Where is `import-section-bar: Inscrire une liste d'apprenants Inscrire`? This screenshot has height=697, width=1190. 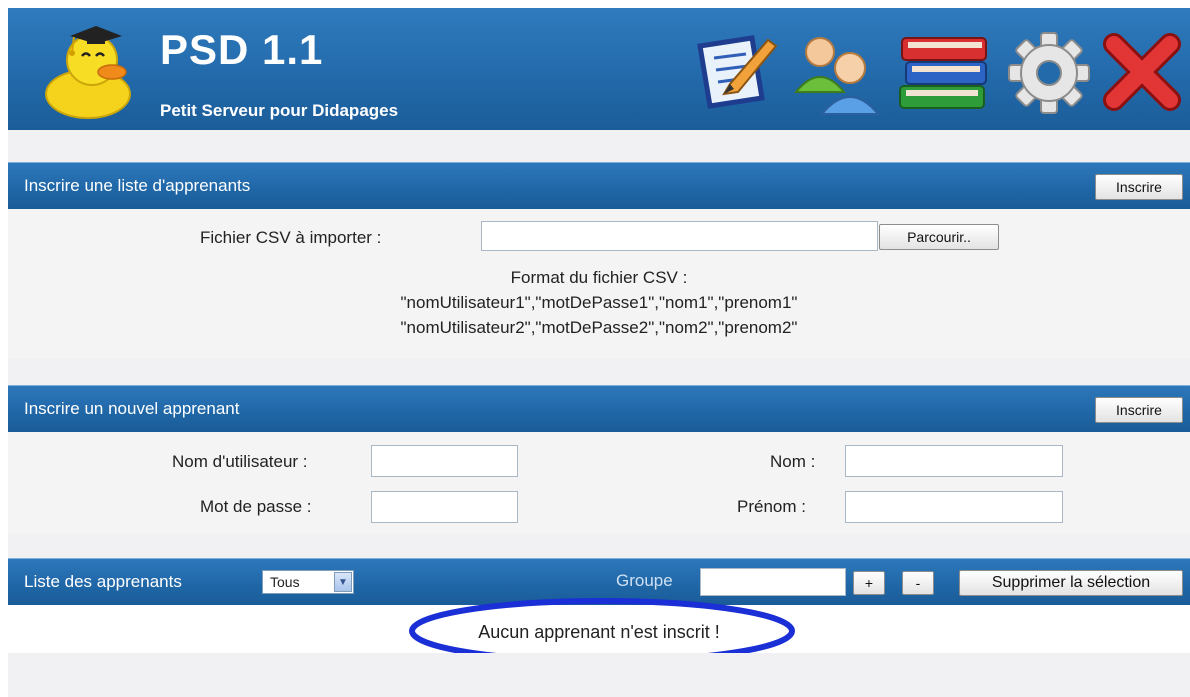
import-section-bar: Inscrire une liste d'apprenants Inscrire is located at coordinates (599, 185).